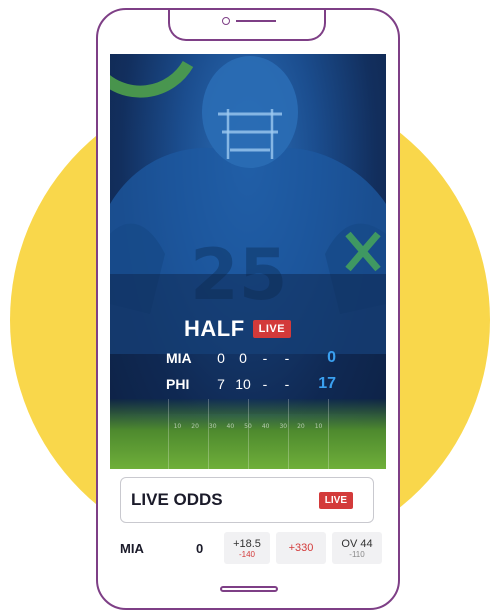  I want to click on moneyline-odds-button: +330, so click(301, 548).